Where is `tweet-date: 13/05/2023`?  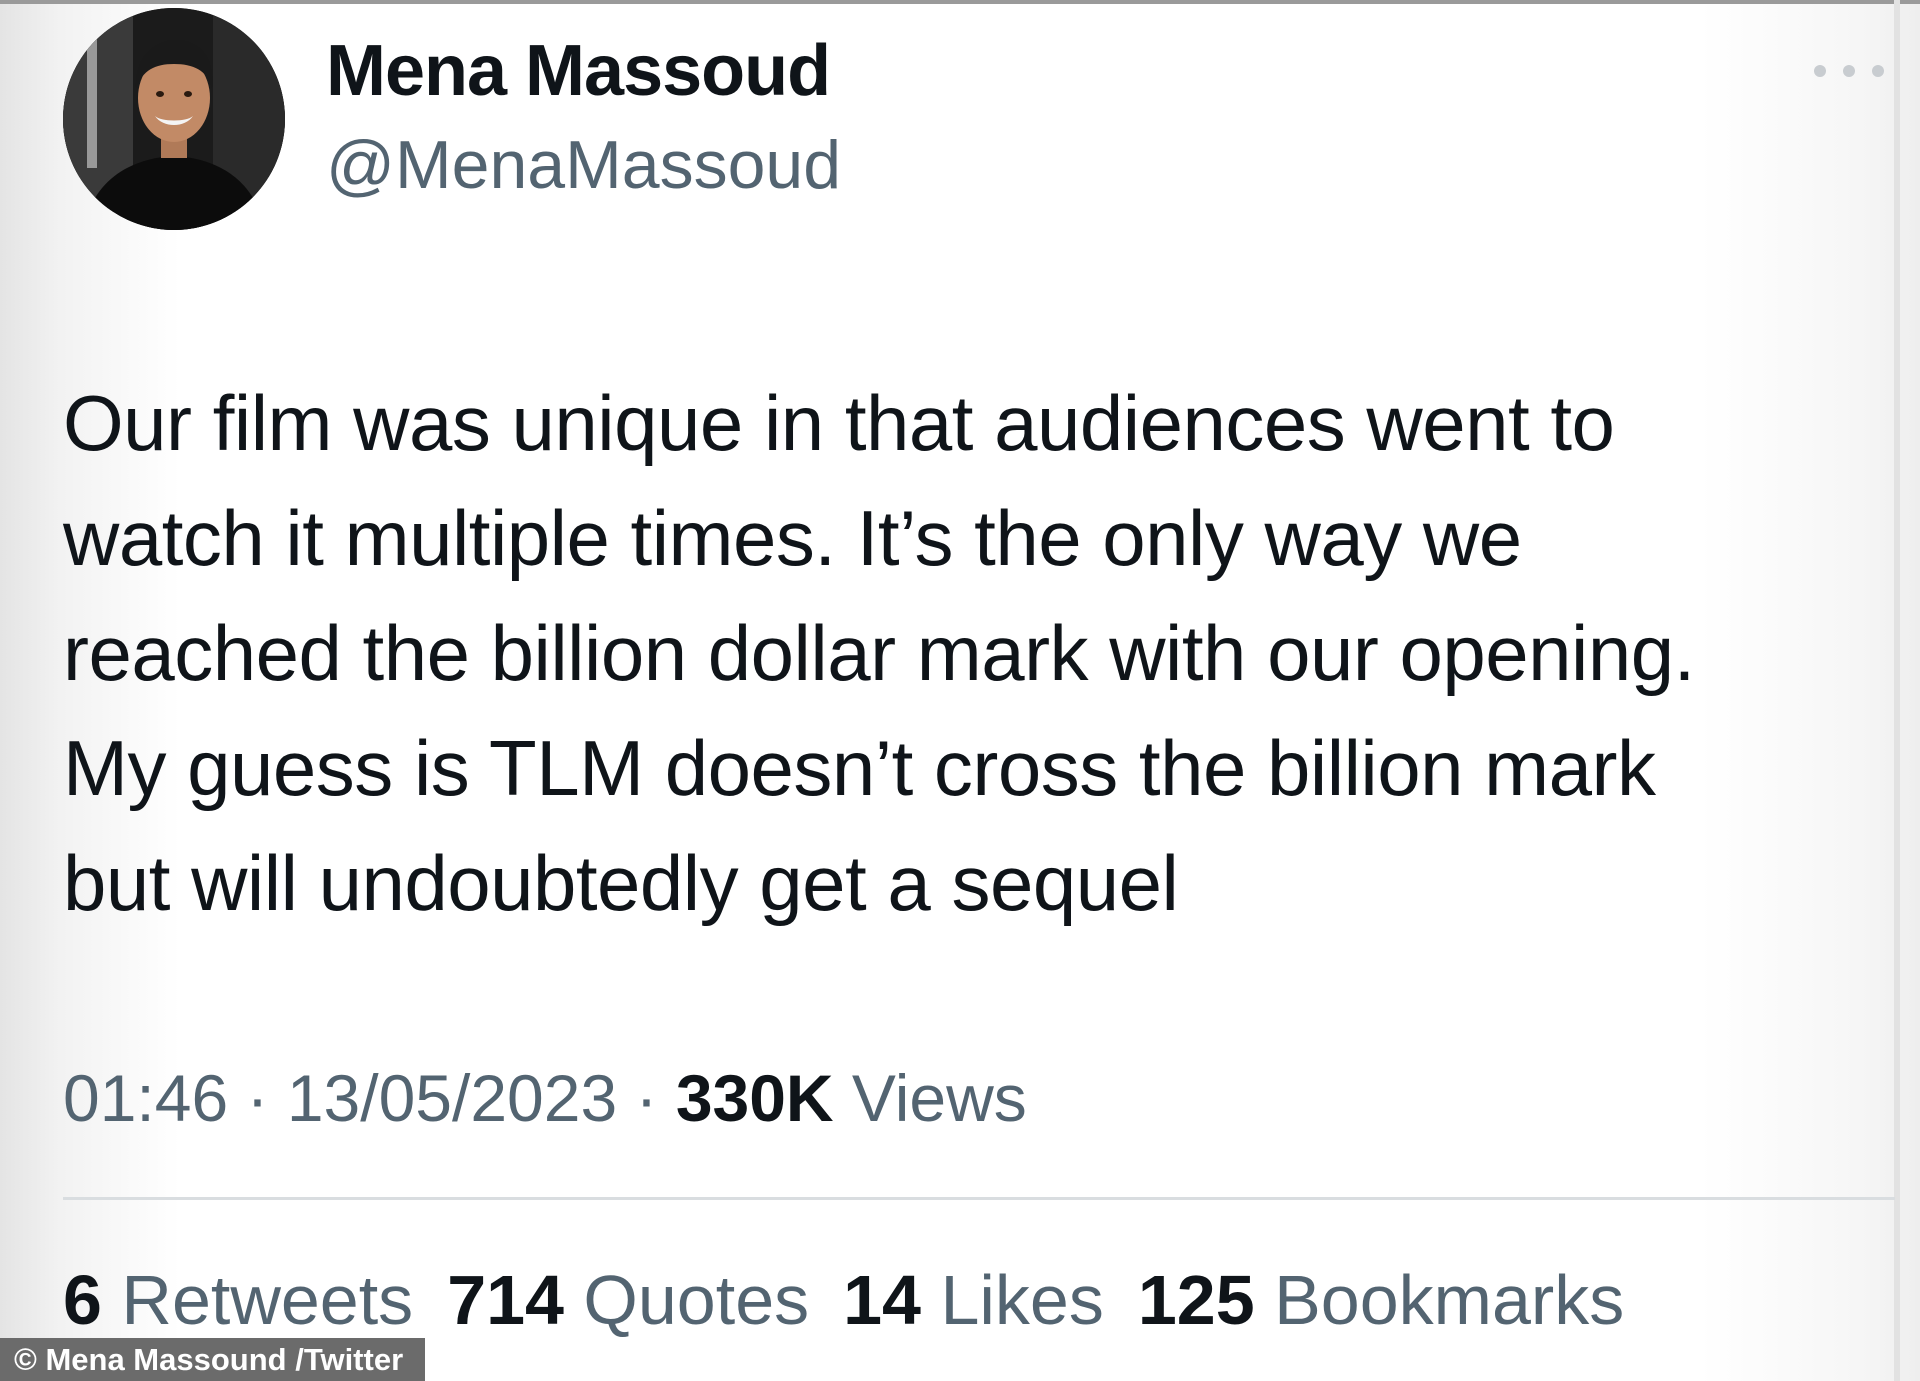 tweet-date: 13/05/2023 is located at coordinates (452, 1098).